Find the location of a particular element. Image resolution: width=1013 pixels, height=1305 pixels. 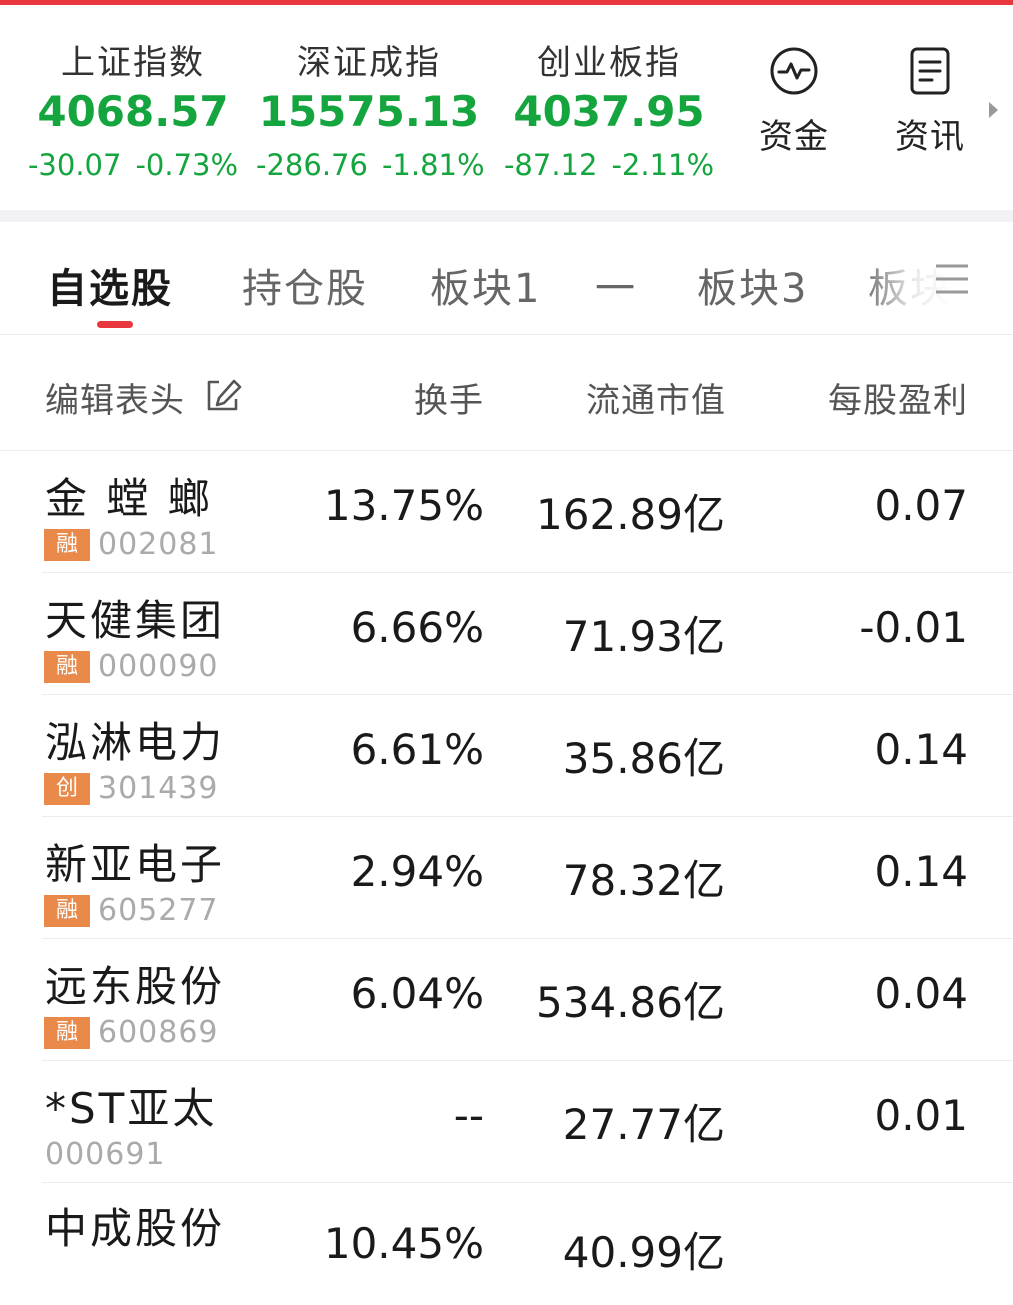

market-cap-value: 162.89亿 is located at coordinates (630, 514).